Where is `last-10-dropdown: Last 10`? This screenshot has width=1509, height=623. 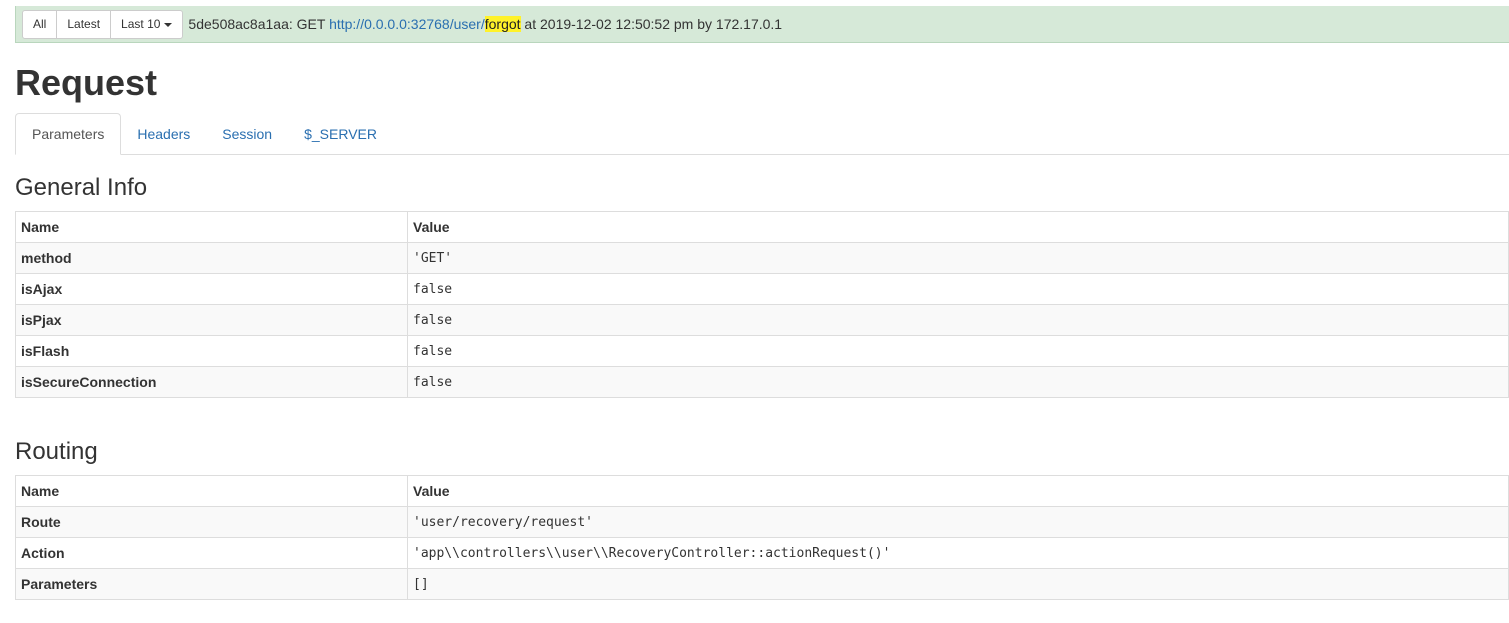
last-10-dropdown: Last 10 is located at coordinates (147, 24).